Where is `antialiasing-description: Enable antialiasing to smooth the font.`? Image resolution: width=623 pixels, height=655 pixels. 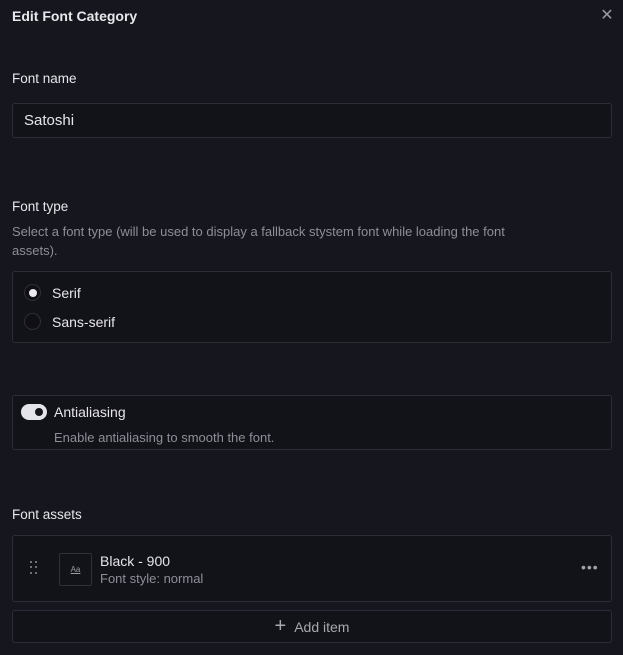 antialiasing-description: Enable antialiasing to smooth the font. is located at coordinates (164, 437).